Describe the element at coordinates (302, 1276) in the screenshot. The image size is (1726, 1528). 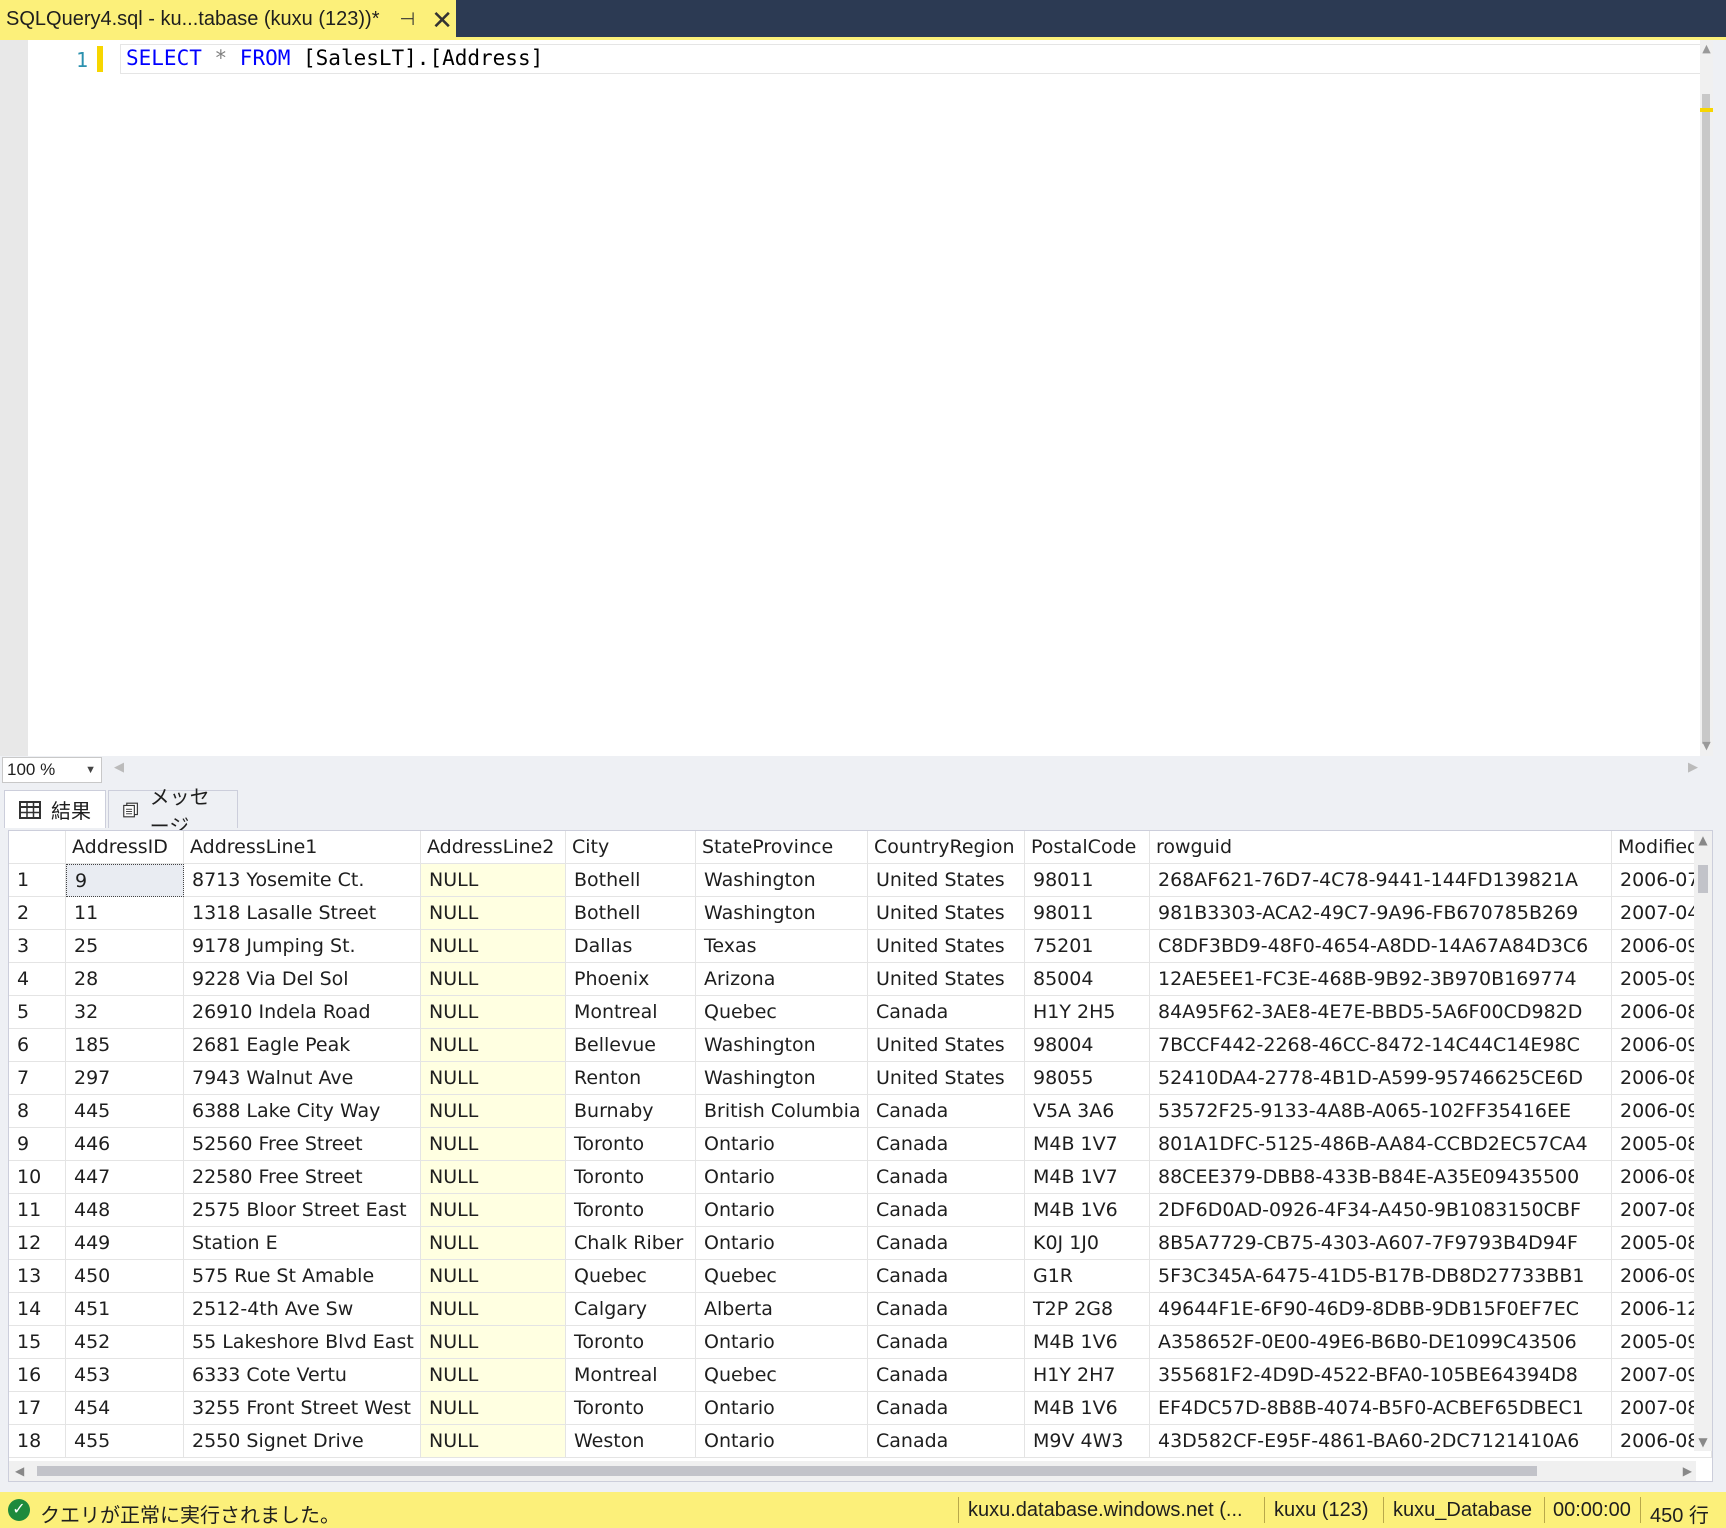
I see `table-cell: 575 Rue St Amable` at that location.